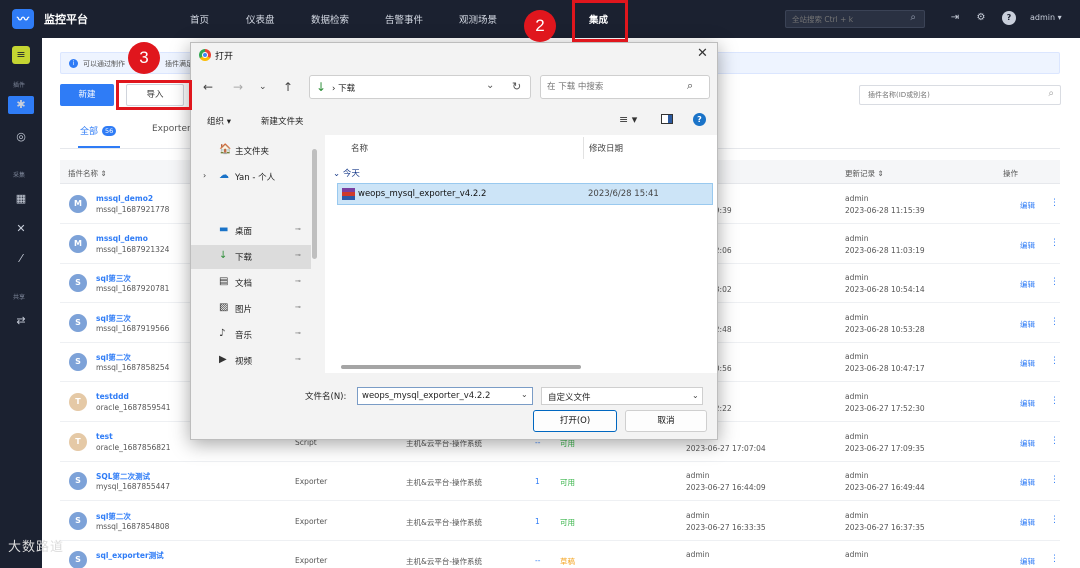 The height and width of the screenshot is (568, 1080). I want to click on gear-icon: ⚙, so click(981, 18).